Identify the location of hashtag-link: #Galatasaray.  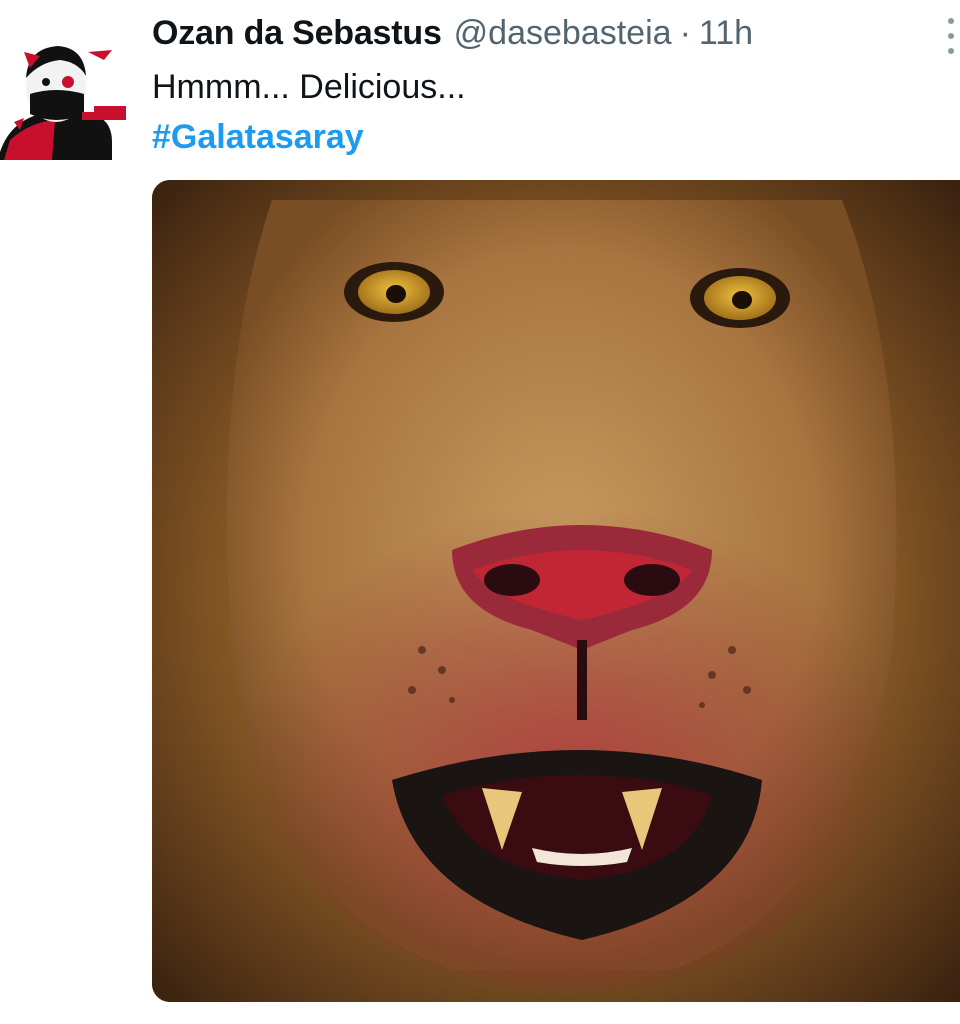
(258, 137).